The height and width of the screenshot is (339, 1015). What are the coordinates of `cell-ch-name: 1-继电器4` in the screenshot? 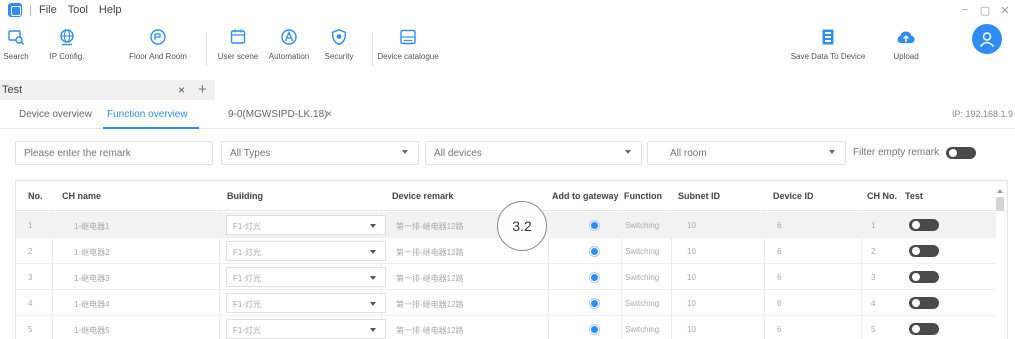 It's located at (92, 304).